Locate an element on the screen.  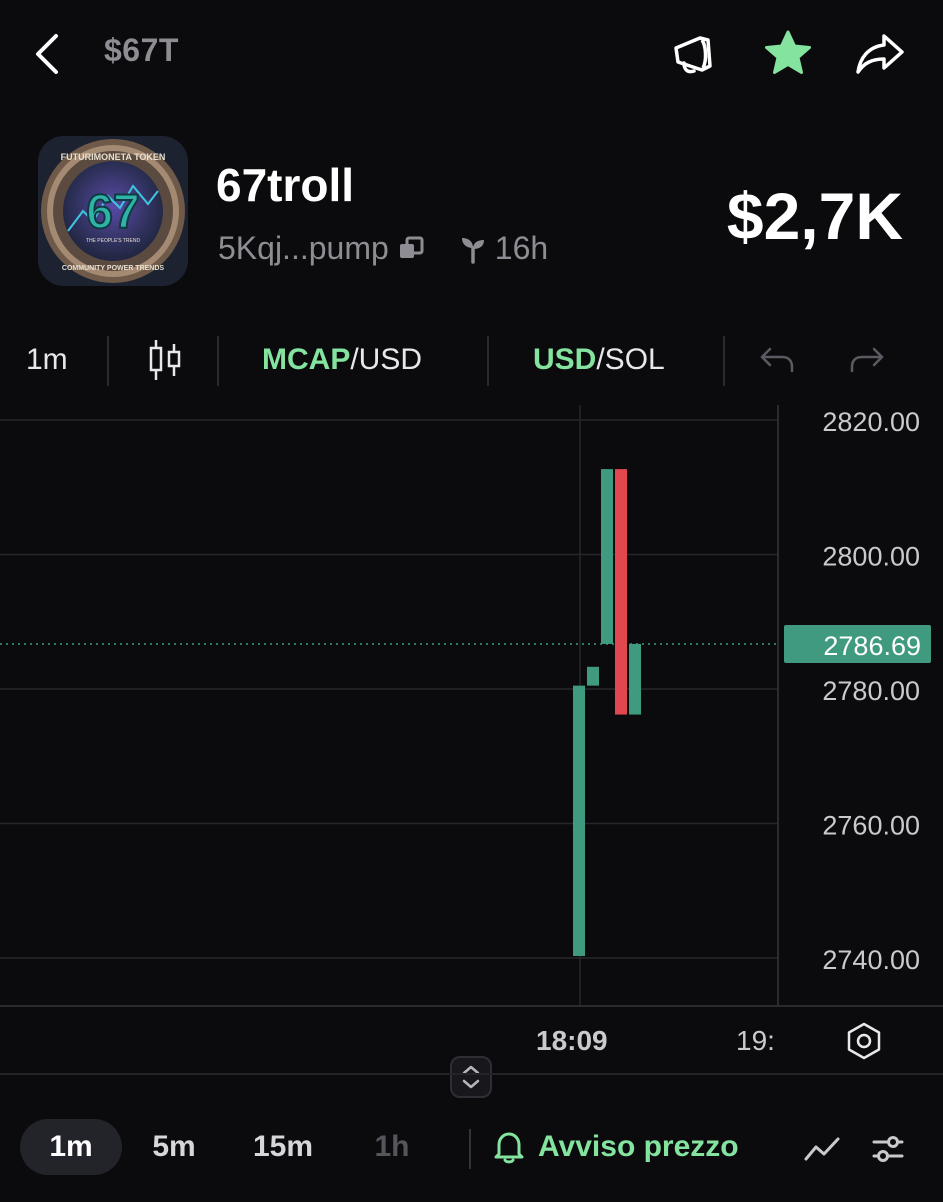
avatar-ring-mid: THE PEOPLE'S TREND is located at coordinates (113, 241).